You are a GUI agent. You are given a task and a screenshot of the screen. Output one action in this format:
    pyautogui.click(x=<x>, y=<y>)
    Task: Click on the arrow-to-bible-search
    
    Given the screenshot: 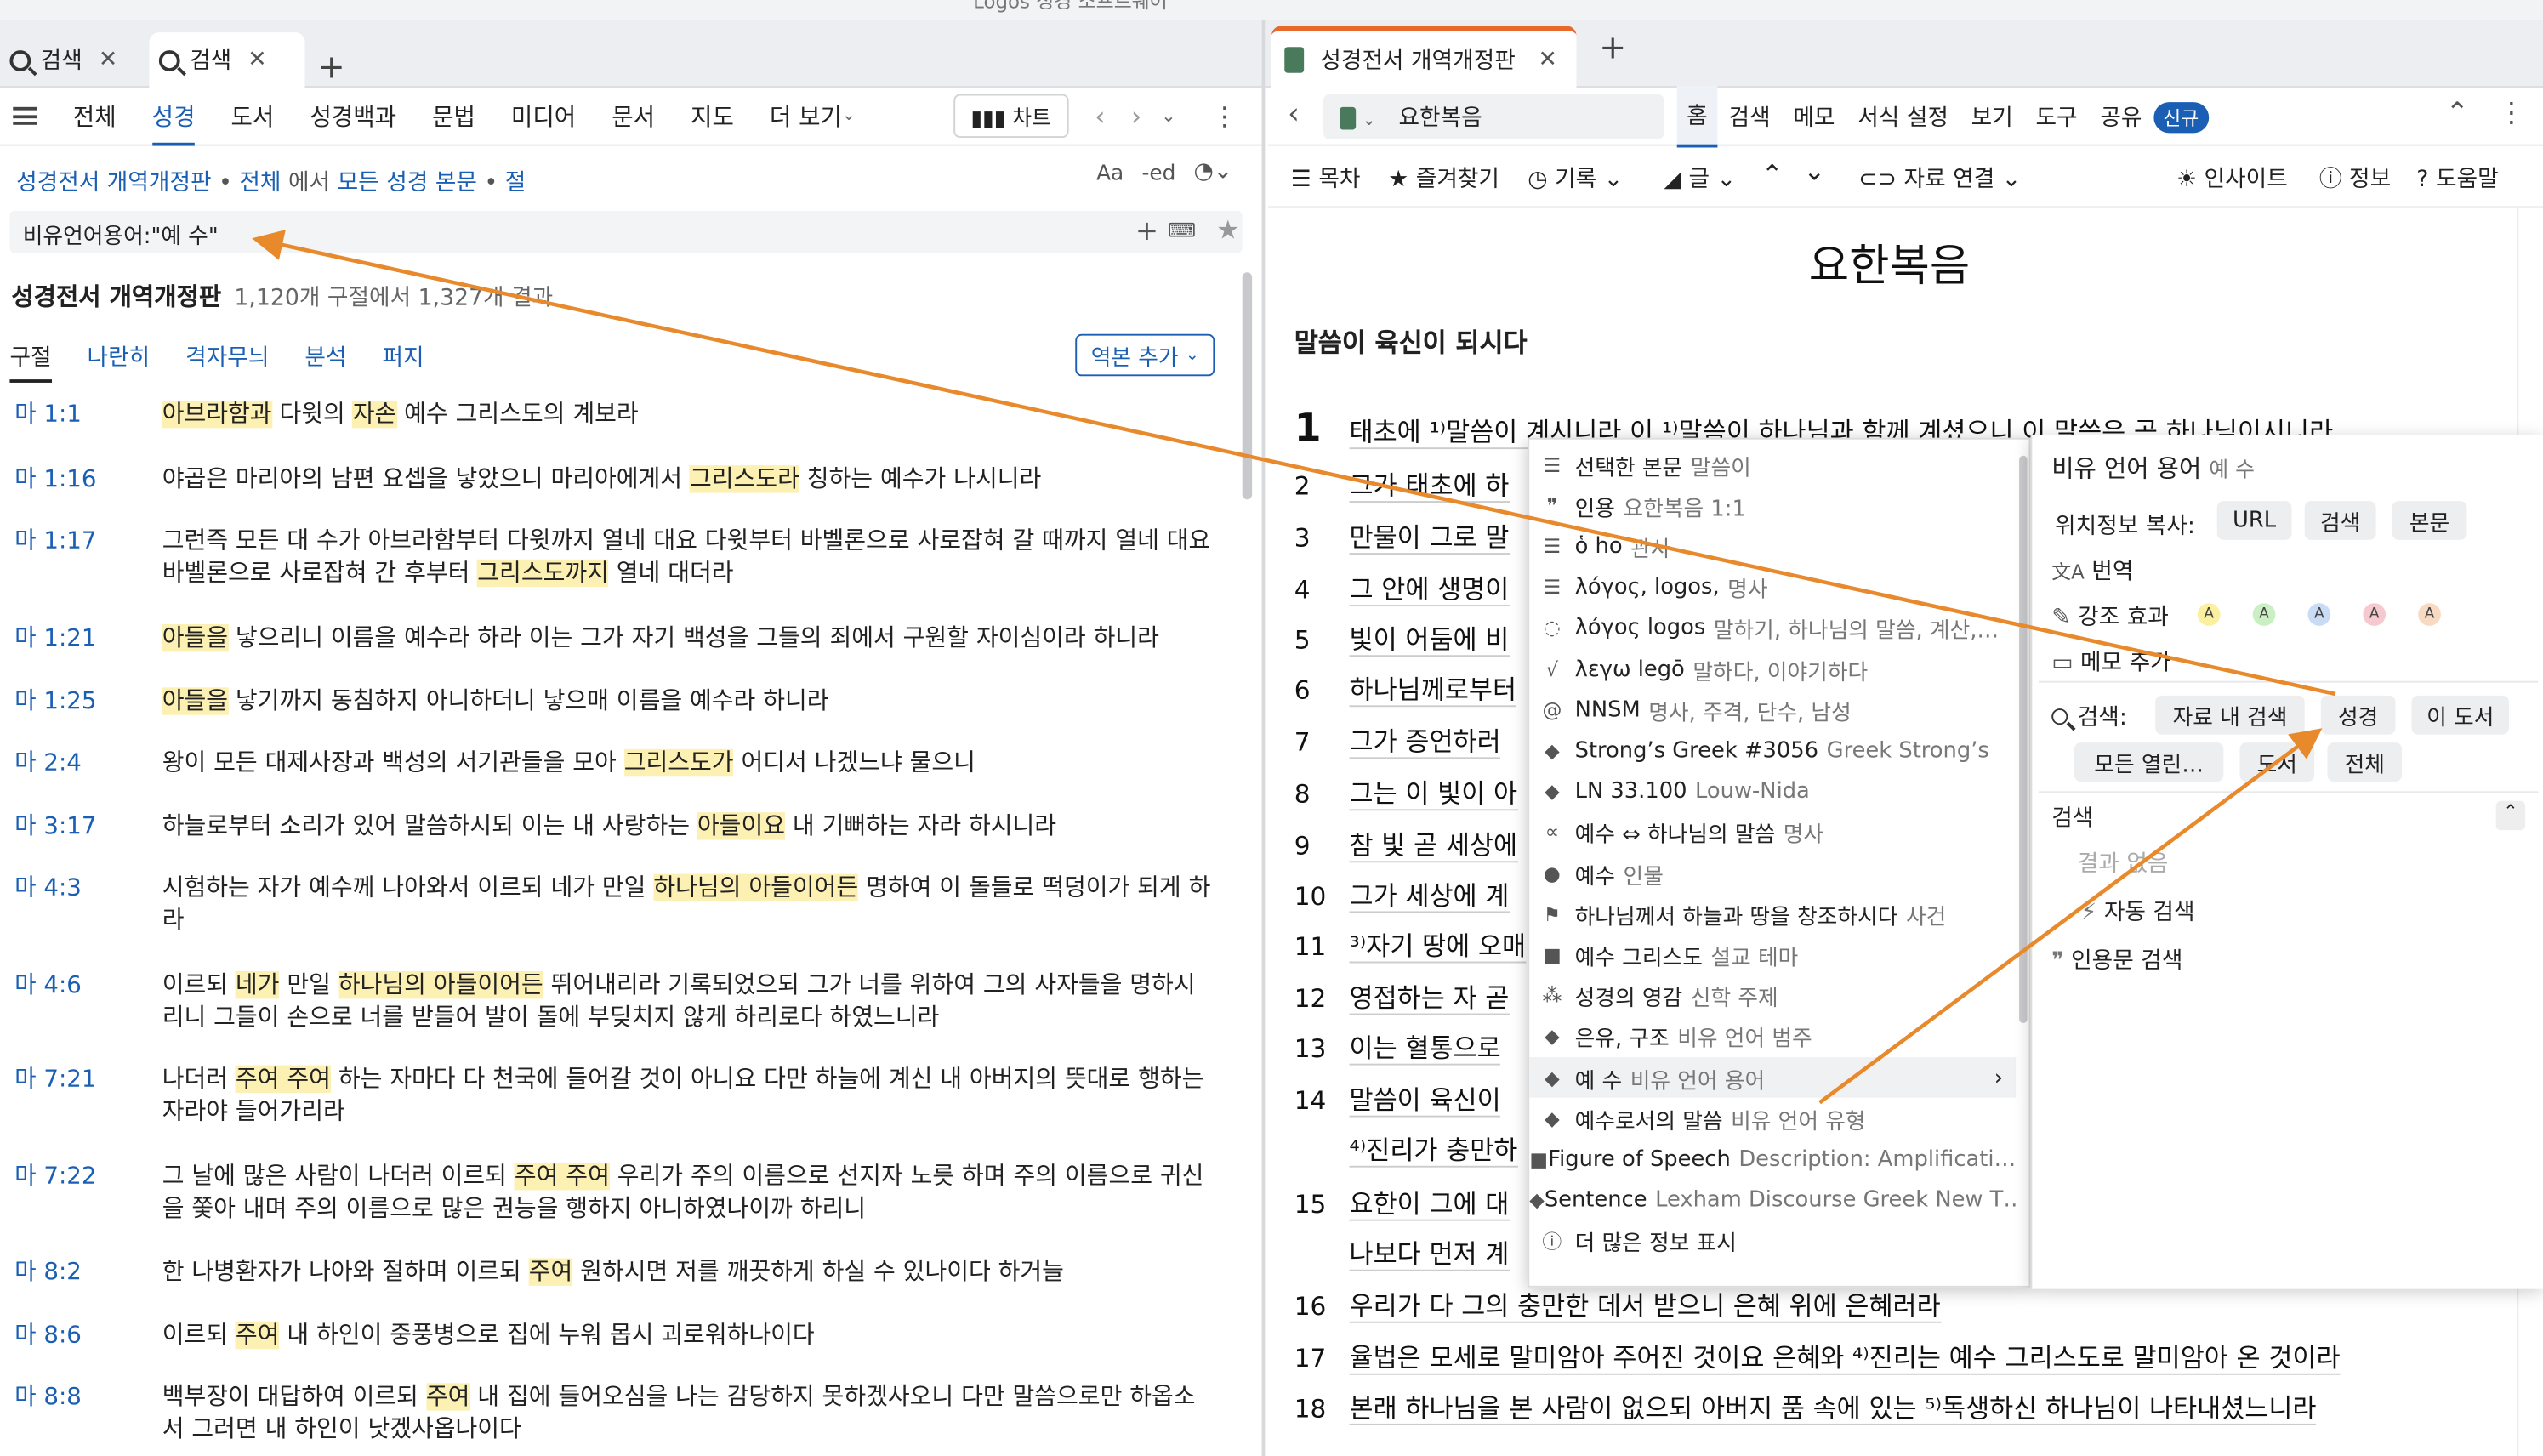 What is the action you would take?
    pyautogui.click(x=2070, y=916)
    